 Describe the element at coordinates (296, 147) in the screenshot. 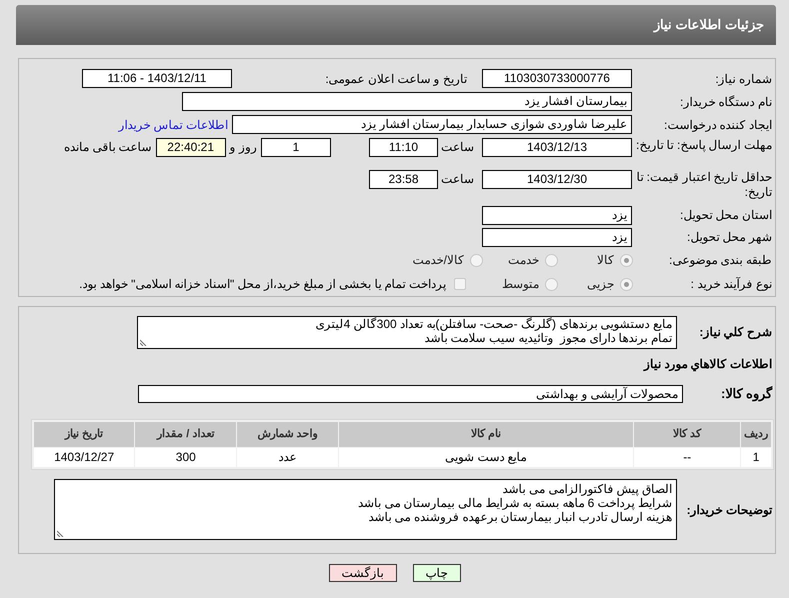

I see `days-field: 1` at that location.